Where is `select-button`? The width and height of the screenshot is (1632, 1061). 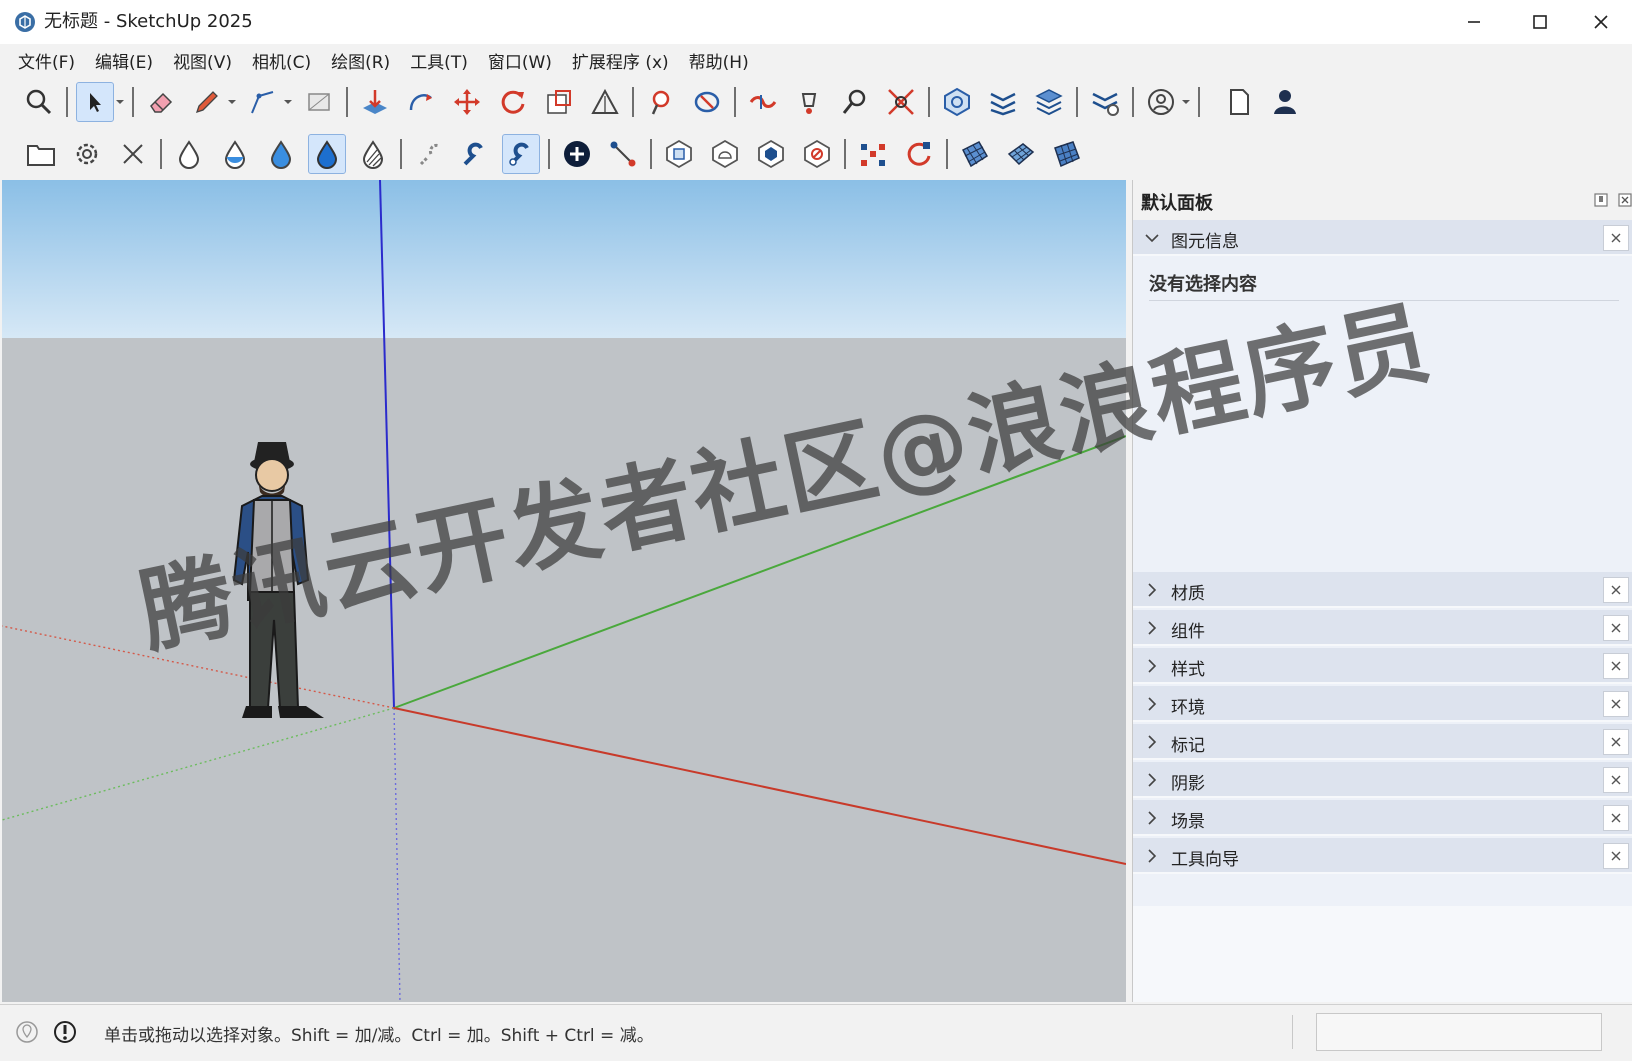 select-button is located at coordinates (95, 102).